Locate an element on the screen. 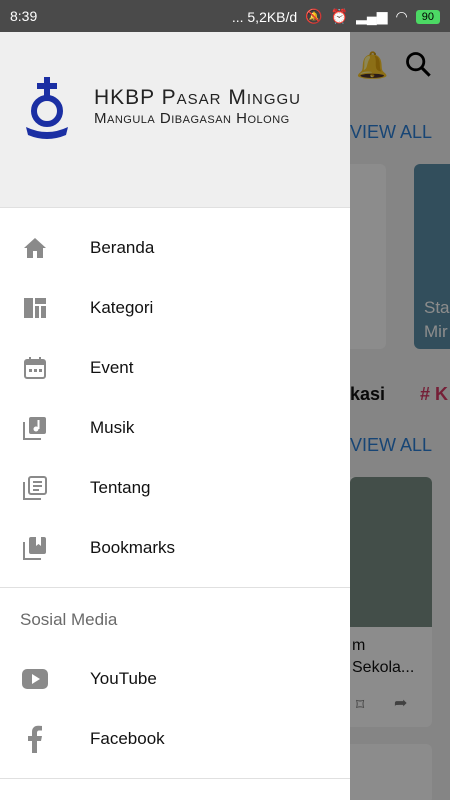  social-media-heading: Sosial Media is located at coordinates (69, 619).